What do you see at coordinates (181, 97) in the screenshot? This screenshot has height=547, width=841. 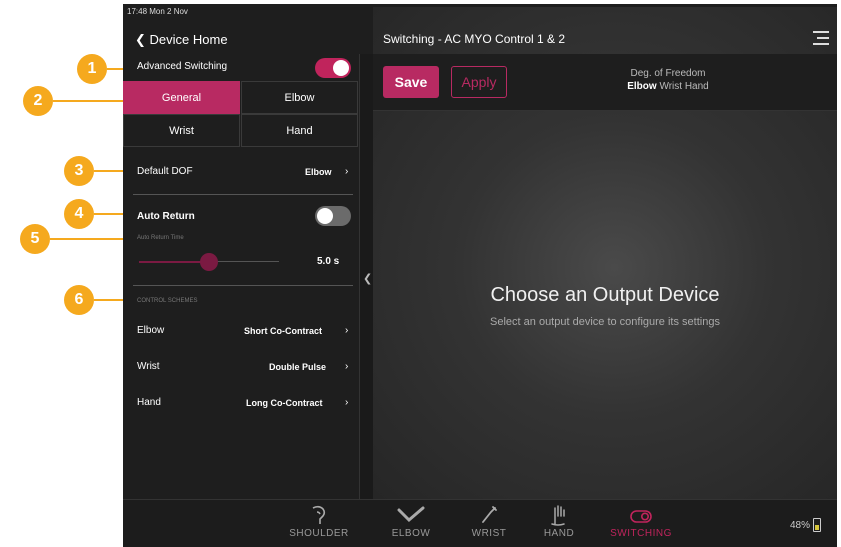 I see `segment-general: General` at bounding box center [181, 97].